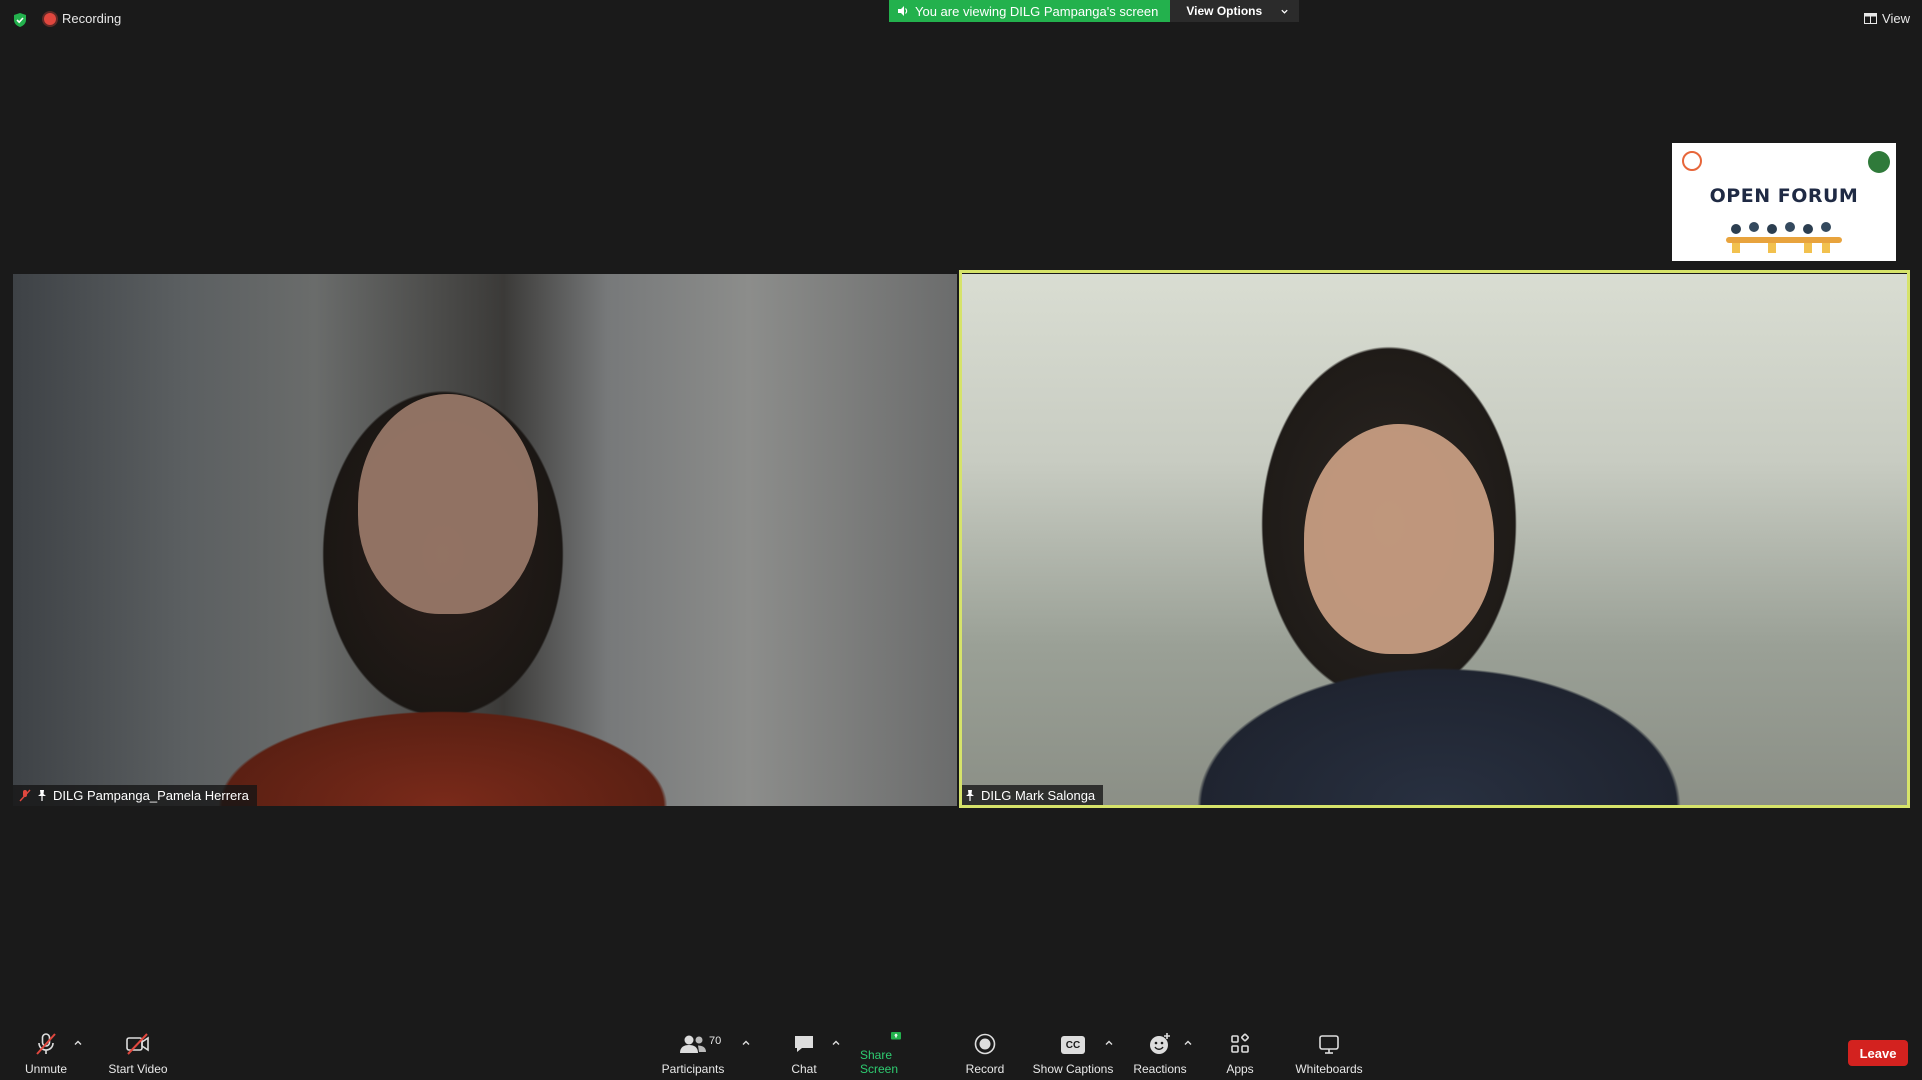  What do you see at coordinates (715, 1041) in the screenshot?
I see `participants-count: 70` at bounding box center [715, 1041].